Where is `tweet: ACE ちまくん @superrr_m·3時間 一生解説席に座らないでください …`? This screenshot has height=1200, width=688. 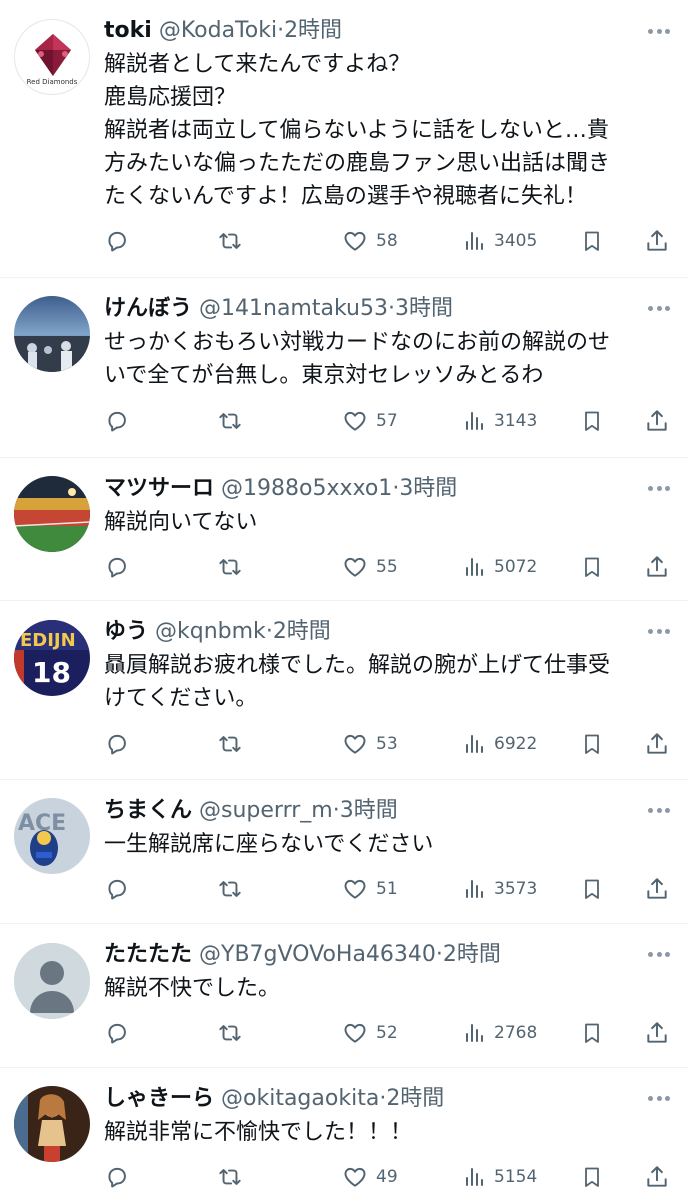 tweet: ACE ちまくん @superrr_m·3時間 一生解説席に座らないでください … is located at coordinates (344, 852).